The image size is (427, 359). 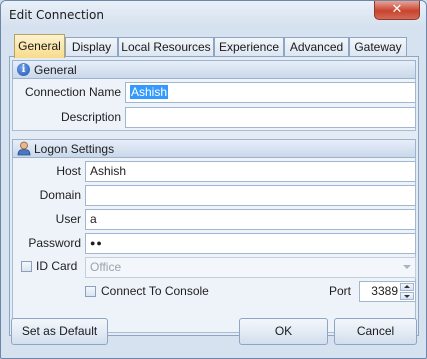 I want to click on set-as-default-button: Set as Default, so click(x=59, y=331).